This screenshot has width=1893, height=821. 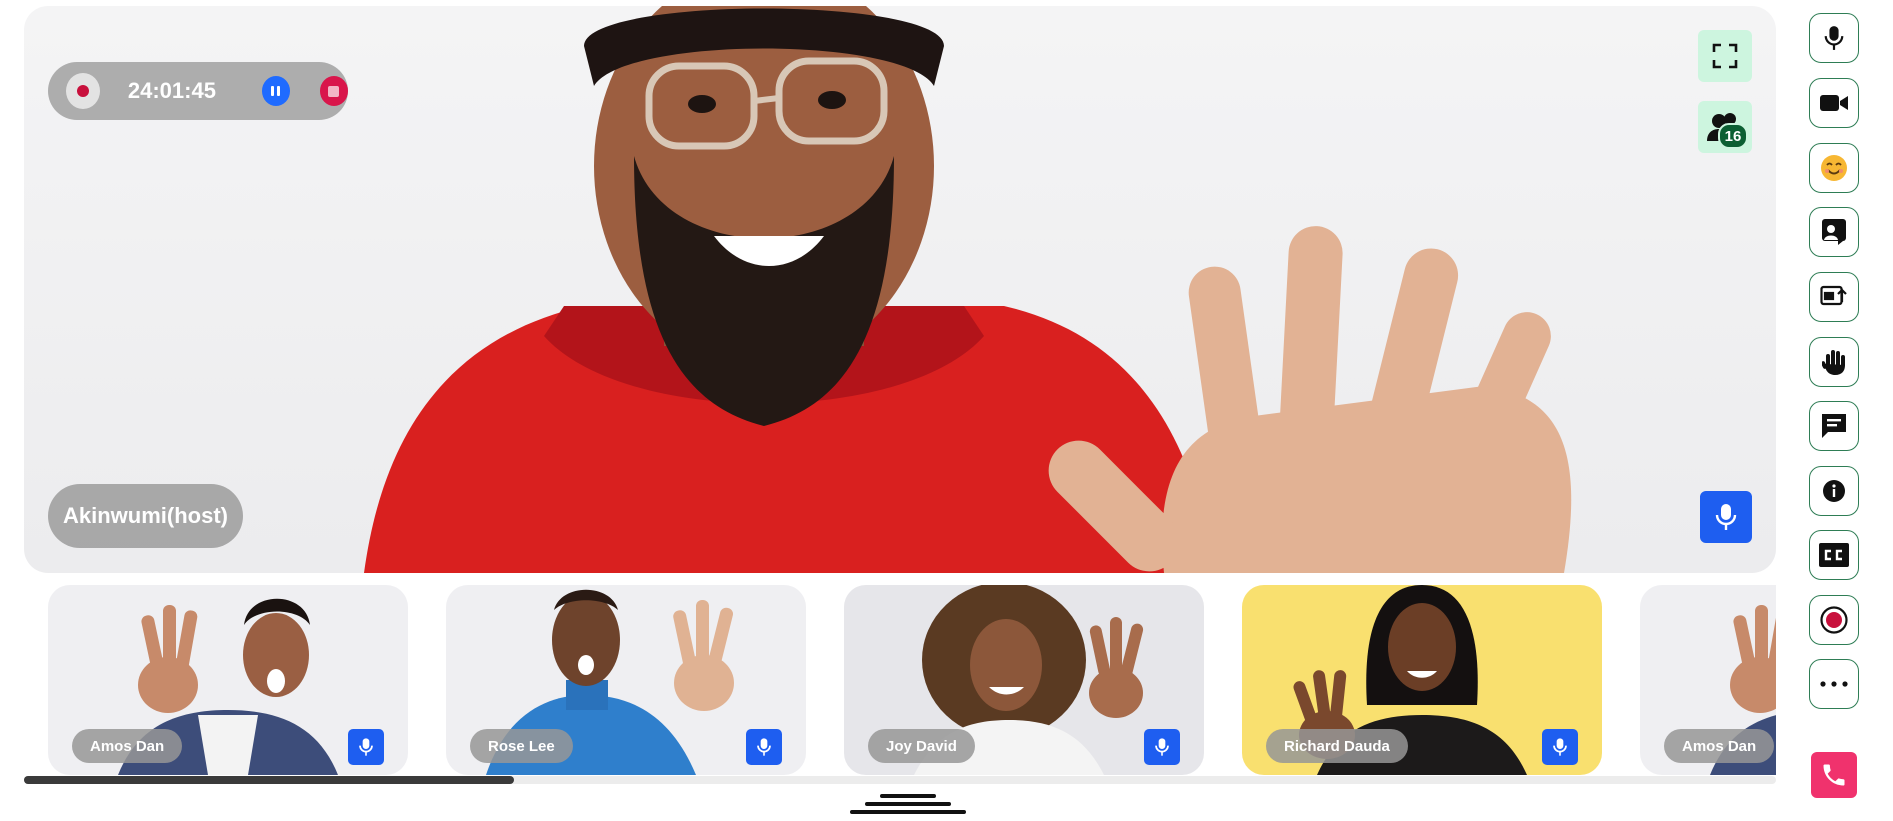 I want to click on main-speaker-mic-button, so click(x=1726, y=517).